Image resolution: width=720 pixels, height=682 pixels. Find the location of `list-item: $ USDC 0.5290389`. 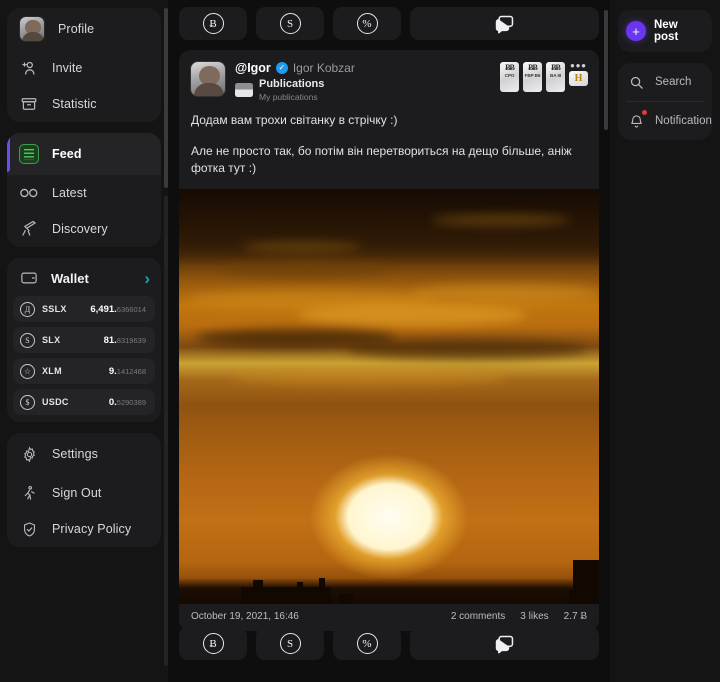

list-item: $ USDC 0.5290389 is located at coordinates (84, 402).